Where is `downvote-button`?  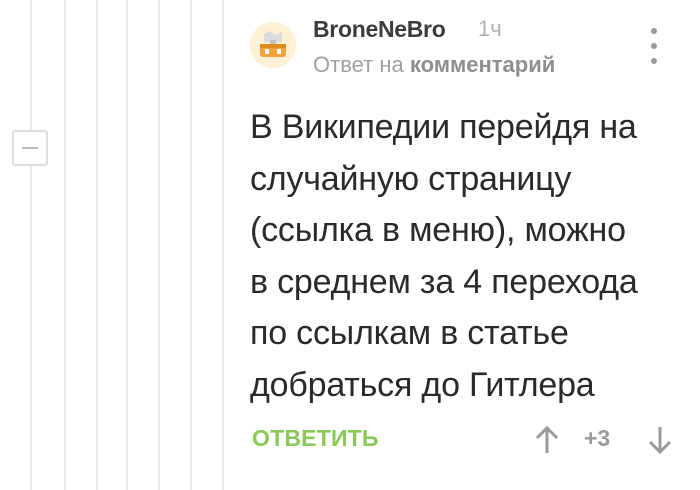 downvote-button is located at coordinates (660, 440).